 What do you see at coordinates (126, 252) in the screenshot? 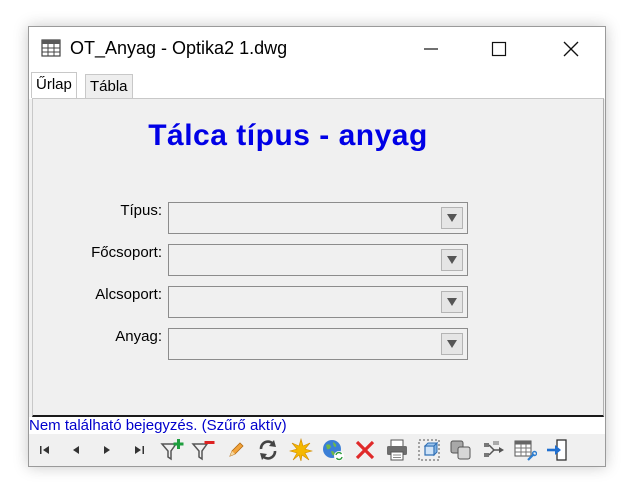
I see `focsoport-label: Főcsoport:` at bounding box center [126, 252].